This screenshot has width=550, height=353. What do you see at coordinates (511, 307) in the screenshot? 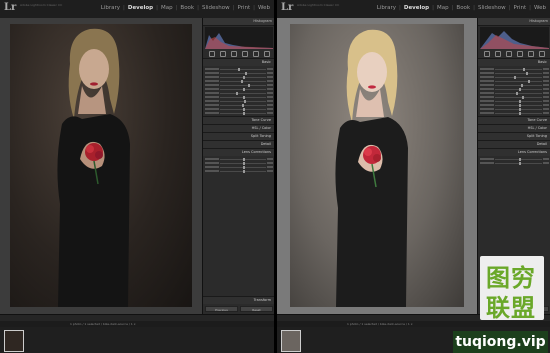
I see `watermark-text-bottom: 联盟` at bounding box center [511, 307].